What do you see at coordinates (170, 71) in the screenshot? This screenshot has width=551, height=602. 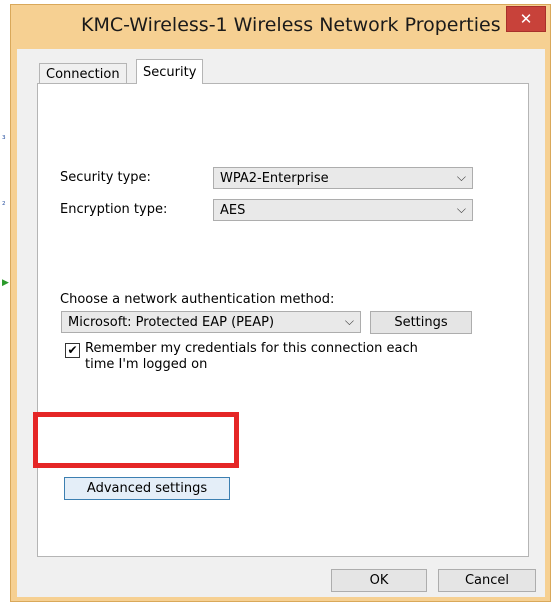 I see `tab-security: Security` at bounding box center [170, 71].